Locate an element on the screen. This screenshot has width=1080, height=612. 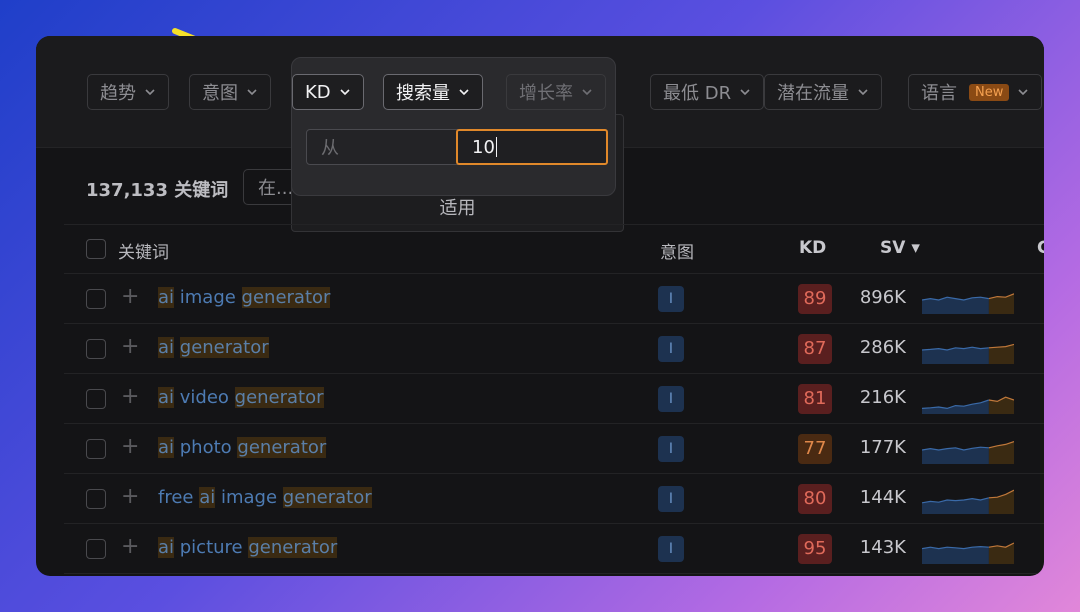
filter-trend: 趋势 is located at coordinates (128, 92).